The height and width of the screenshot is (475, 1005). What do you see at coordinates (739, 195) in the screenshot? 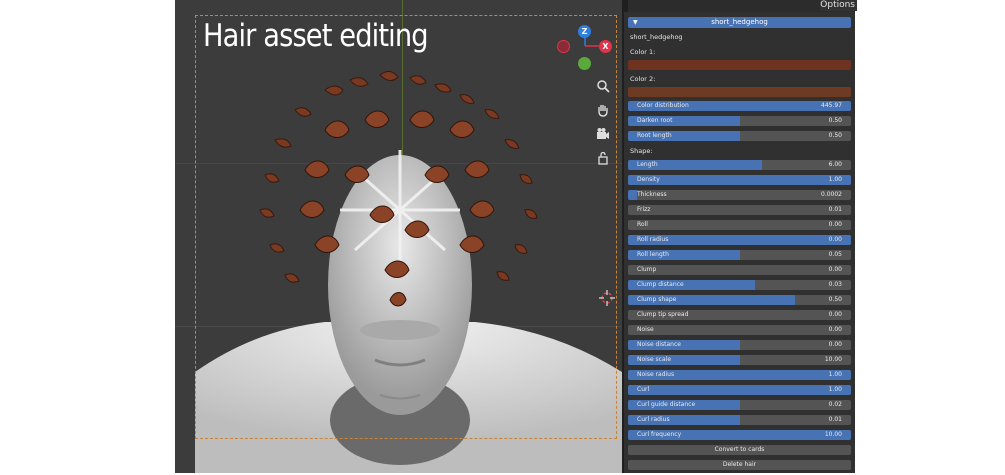
I see `thickness-slider: Thickness 0.0002` at bounding box center [739, 195].